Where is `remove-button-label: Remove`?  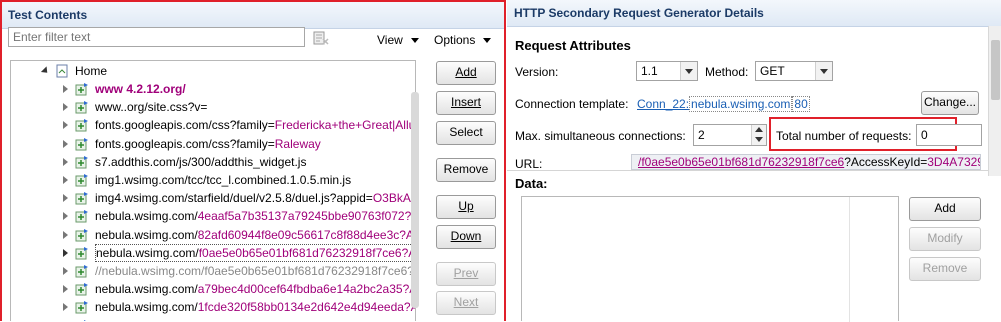
remove-button-label: Remove is located at coordinates (466, 169).